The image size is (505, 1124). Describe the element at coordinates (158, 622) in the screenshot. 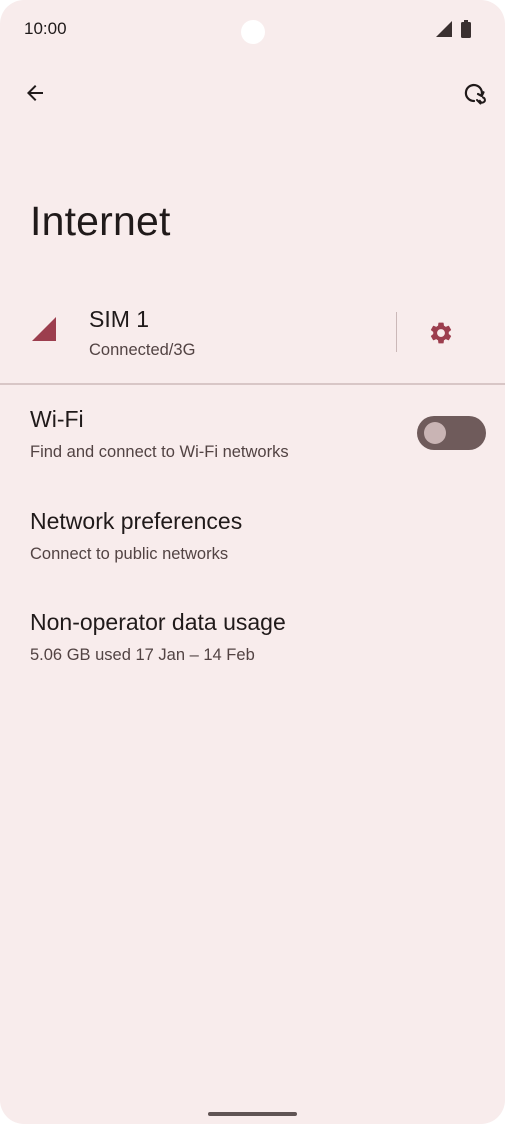

I see `non-operator-data-usage-title: Non-operator data usage` at that location.